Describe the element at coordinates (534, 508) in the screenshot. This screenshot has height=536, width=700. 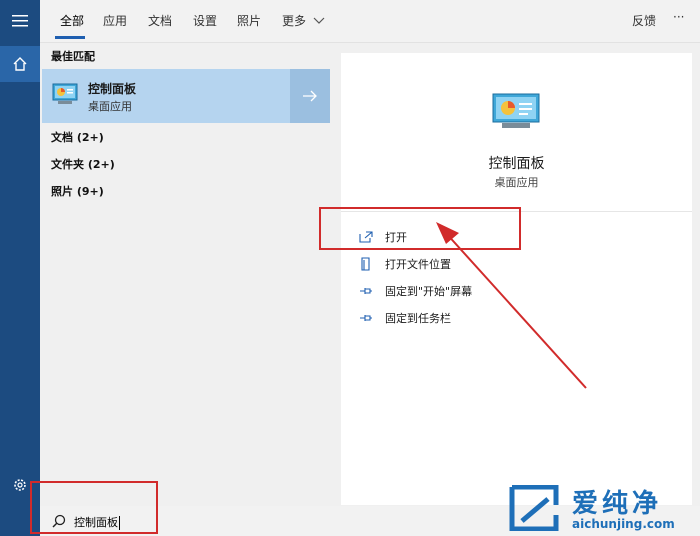
I see `watermark-logo-icon` at that location.